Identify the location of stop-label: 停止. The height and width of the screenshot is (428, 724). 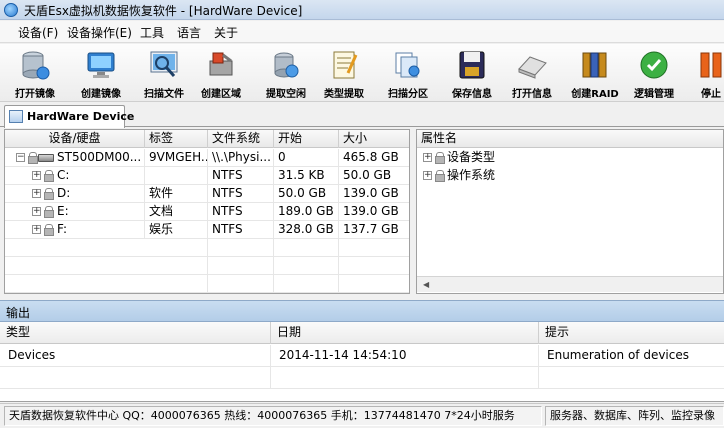
(711, 94).